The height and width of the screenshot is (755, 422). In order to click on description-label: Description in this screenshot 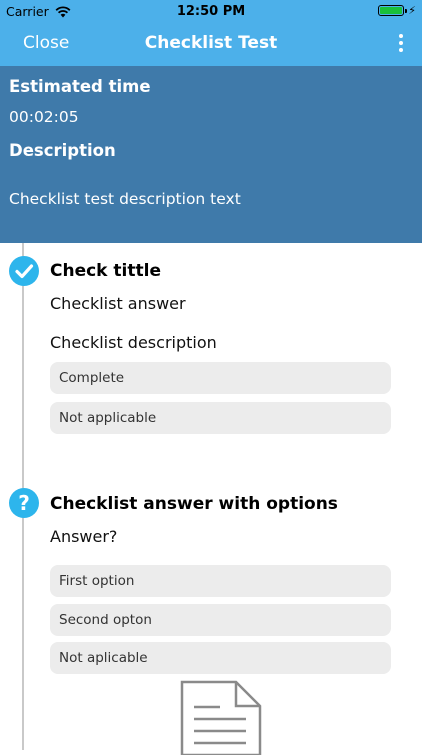, I will do `click(62, 150)`.